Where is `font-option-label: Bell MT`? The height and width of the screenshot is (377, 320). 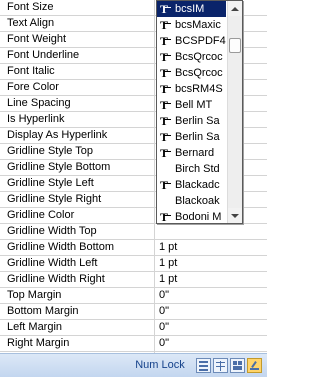
font-option-label: Bell MT is located at coordinates (194, 105).